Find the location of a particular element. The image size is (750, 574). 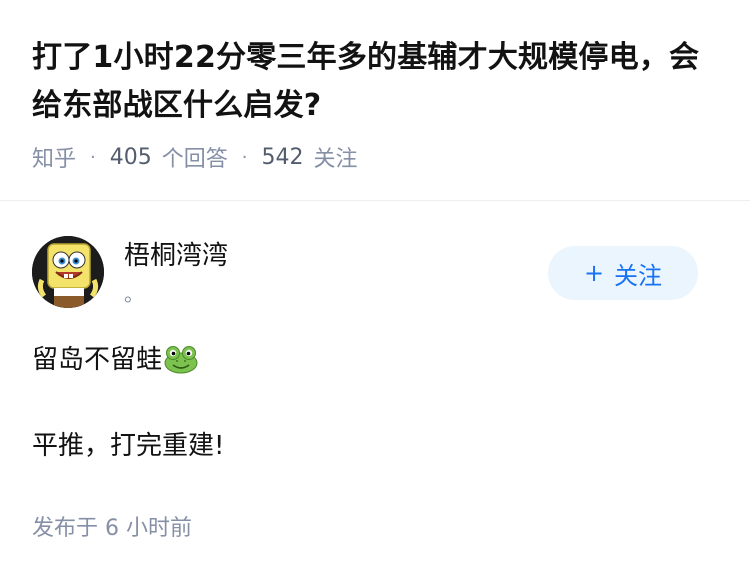

sponge-character-avatar-icon is located at coordinates (68, 272).